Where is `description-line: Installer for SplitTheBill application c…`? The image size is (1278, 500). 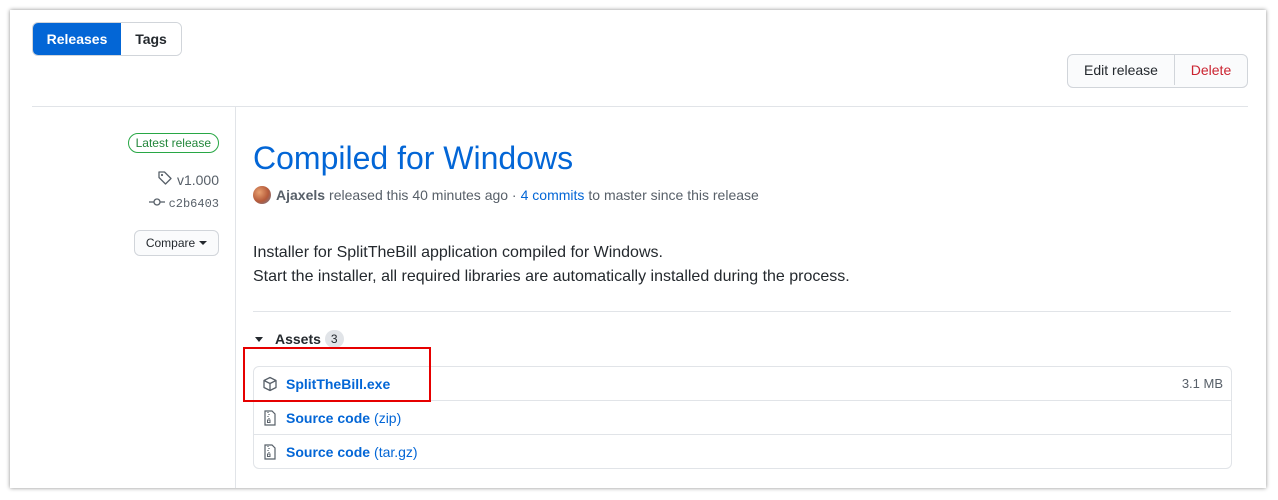 description-line: Installer for SplitTheBill application c… is located at coordinates (458, 252).